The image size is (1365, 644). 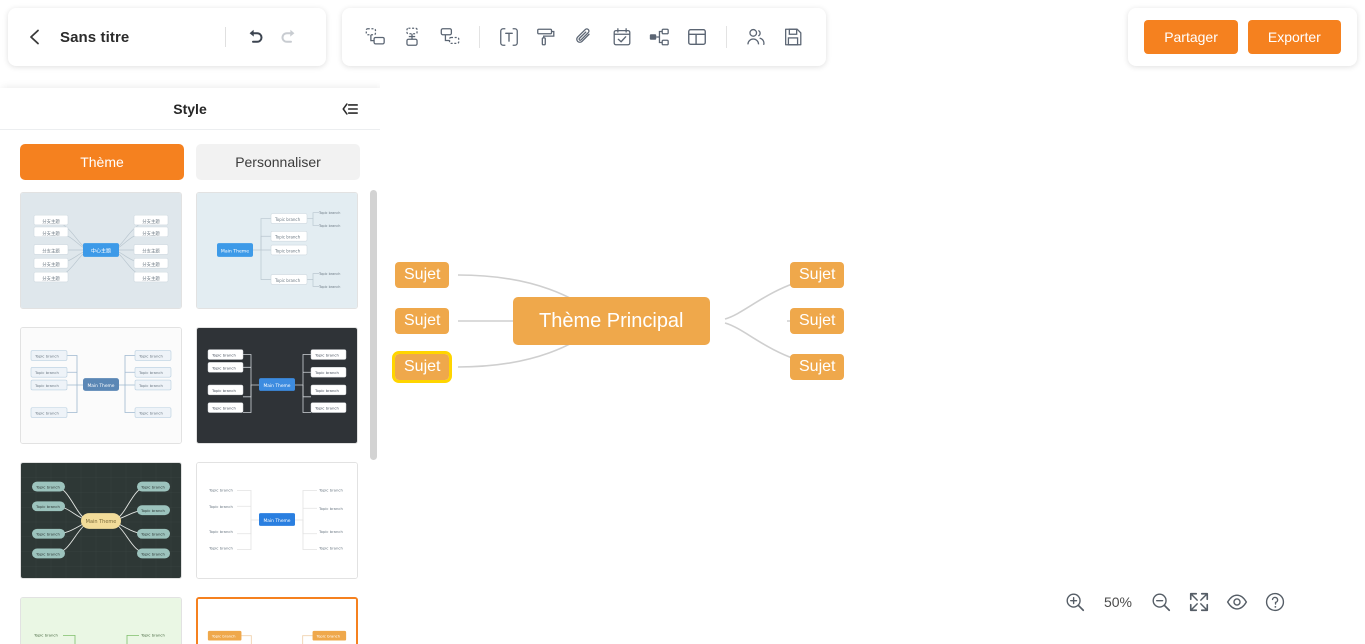 I want to click on add-sibling-topic-icon, so click(x=375, y=36).